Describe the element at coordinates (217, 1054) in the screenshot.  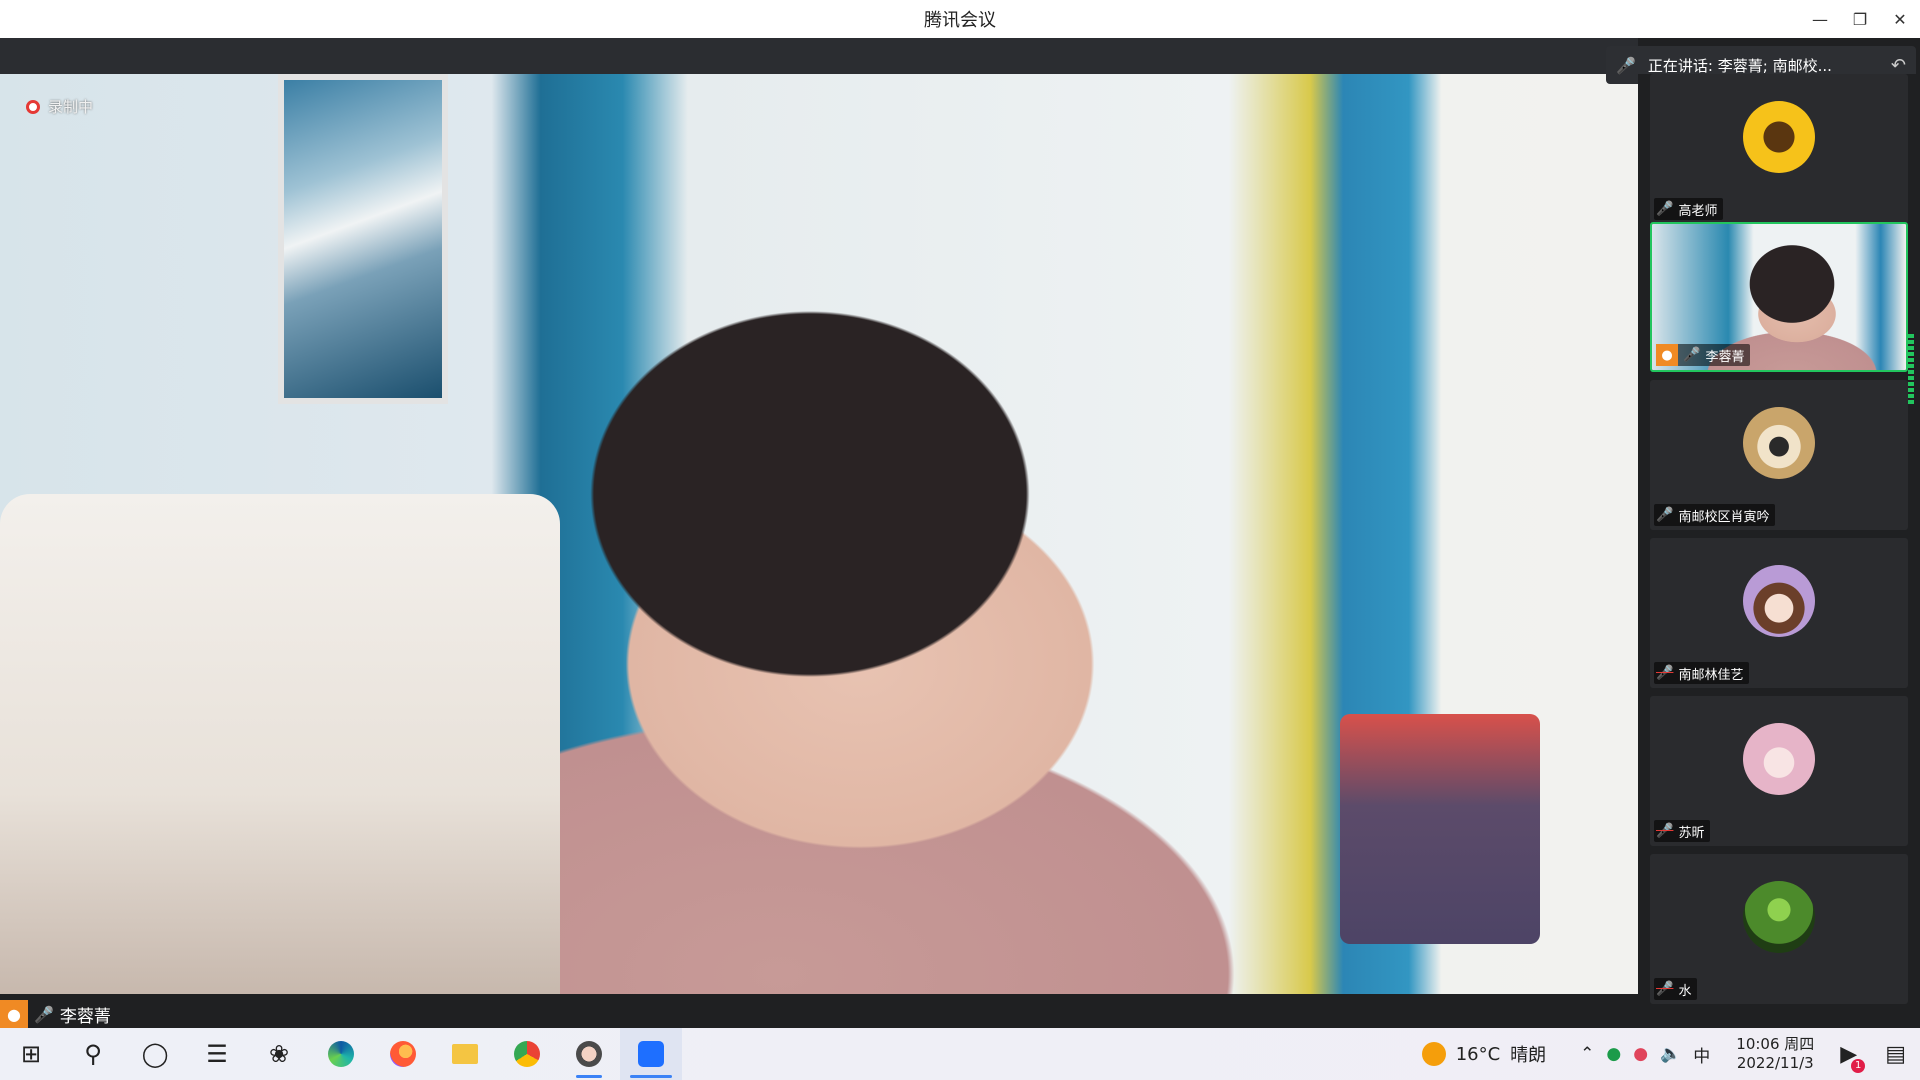
I see `task-view-icon: ☰` at that location.